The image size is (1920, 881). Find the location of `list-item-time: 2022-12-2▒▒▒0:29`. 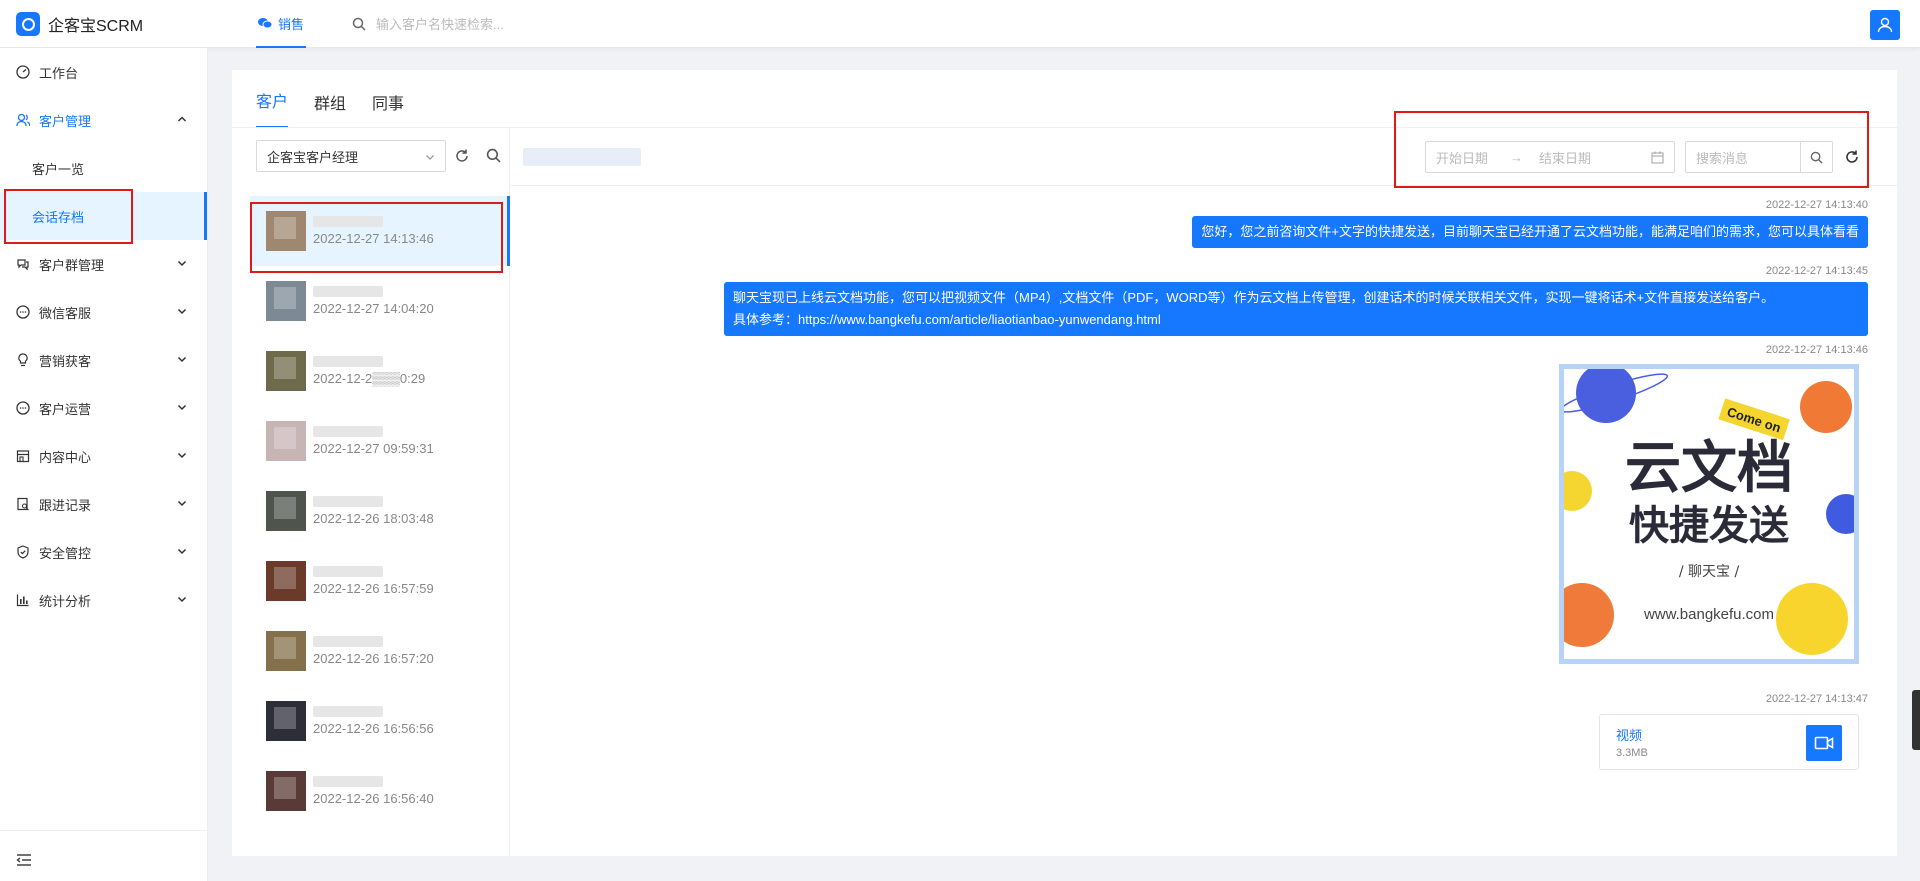

list-item-time: 2022-12-2▒▒▒0:29 is located at coordinates (369, 378).